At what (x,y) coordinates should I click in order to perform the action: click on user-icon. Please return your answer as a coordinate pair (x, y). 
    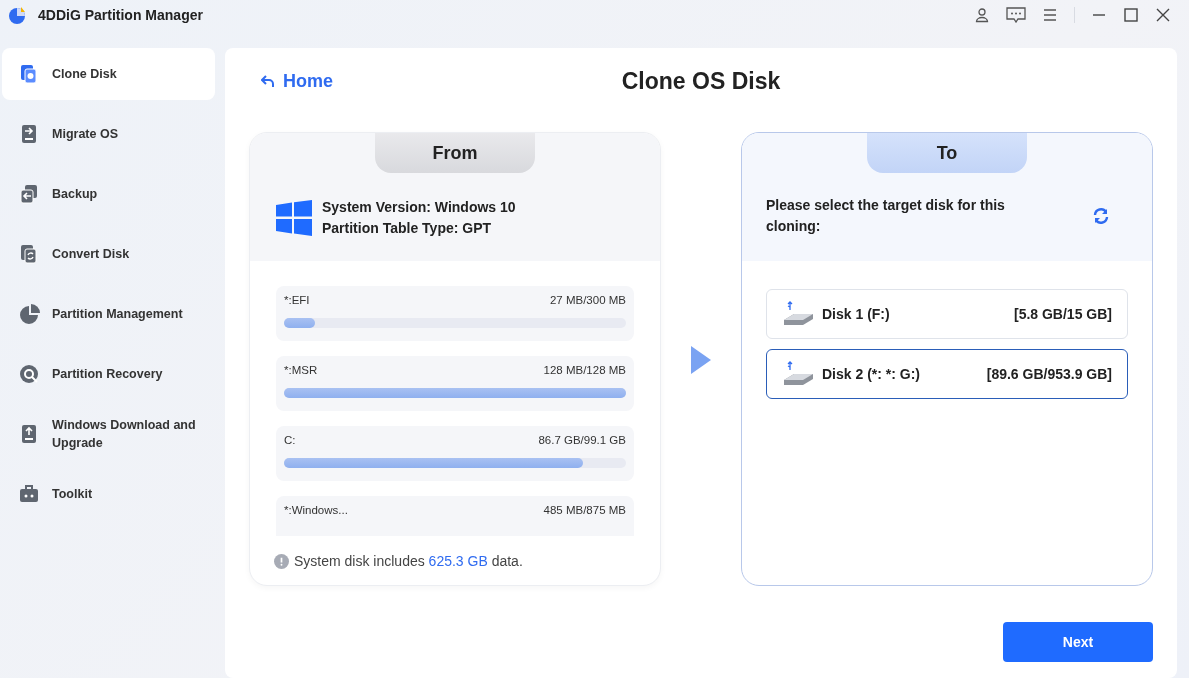
    Looking at the image, I should click on (982, 15).